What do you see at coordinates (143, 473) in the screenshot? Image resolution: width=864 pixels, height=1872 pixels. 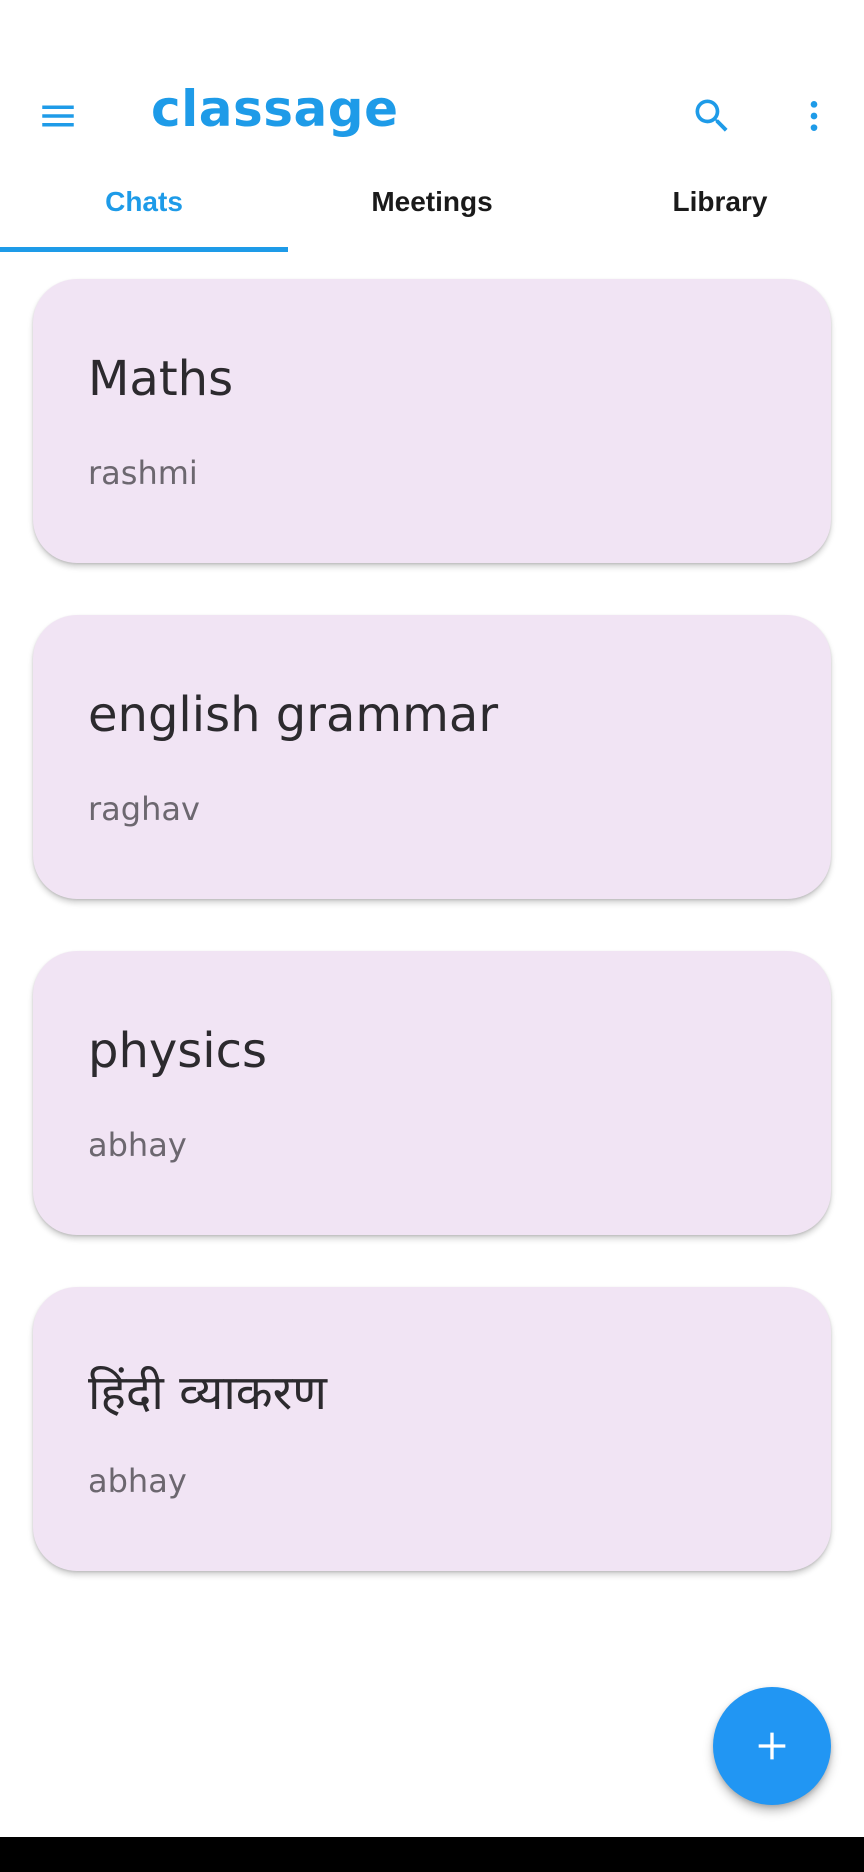 I see `chat-owner: rashmi` at bounding box center [143, 473].